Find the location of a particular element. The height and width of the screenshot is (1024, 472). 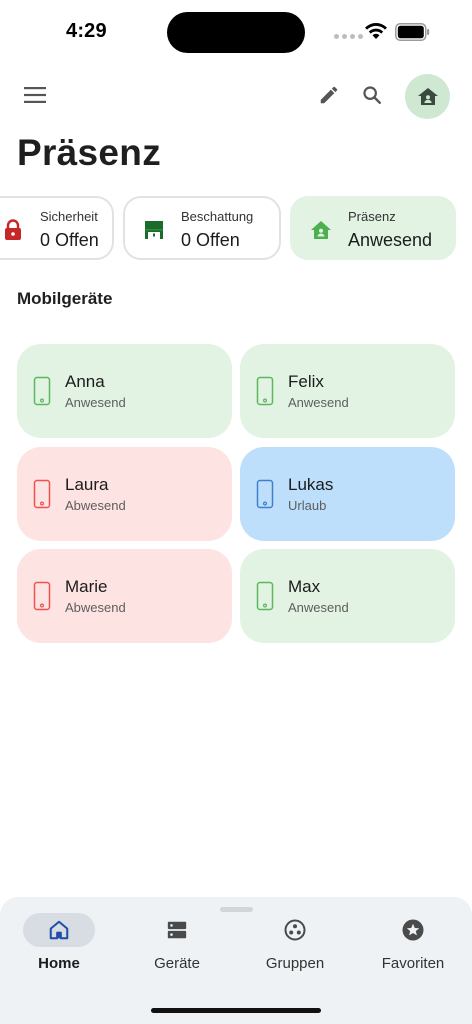

nav-label: Home is located at coordinates (59, 963).